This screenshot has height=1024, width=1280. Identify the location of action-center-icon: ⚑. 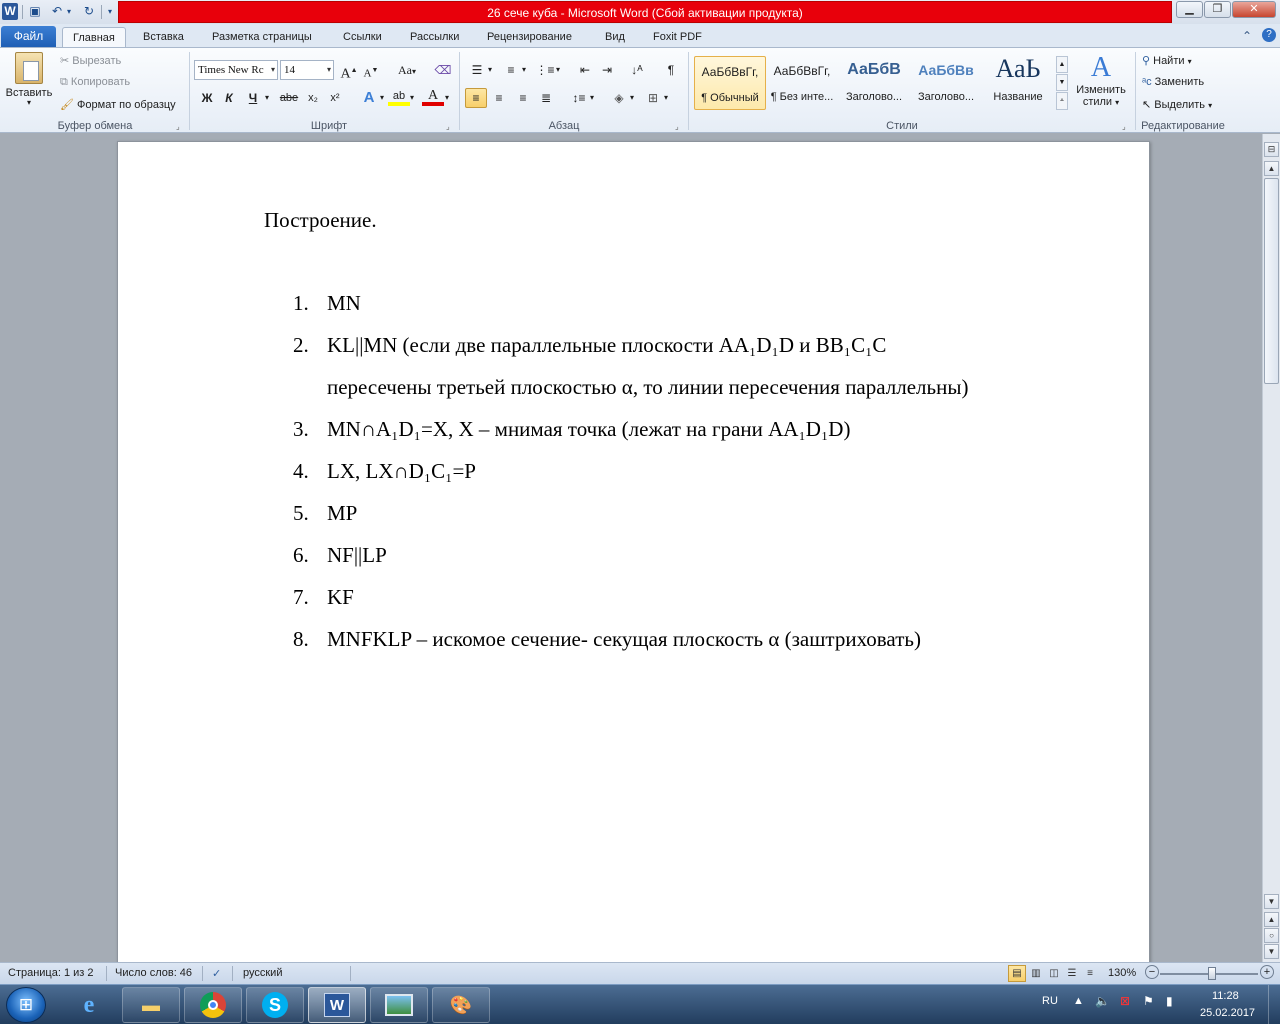
(1148, 1001).